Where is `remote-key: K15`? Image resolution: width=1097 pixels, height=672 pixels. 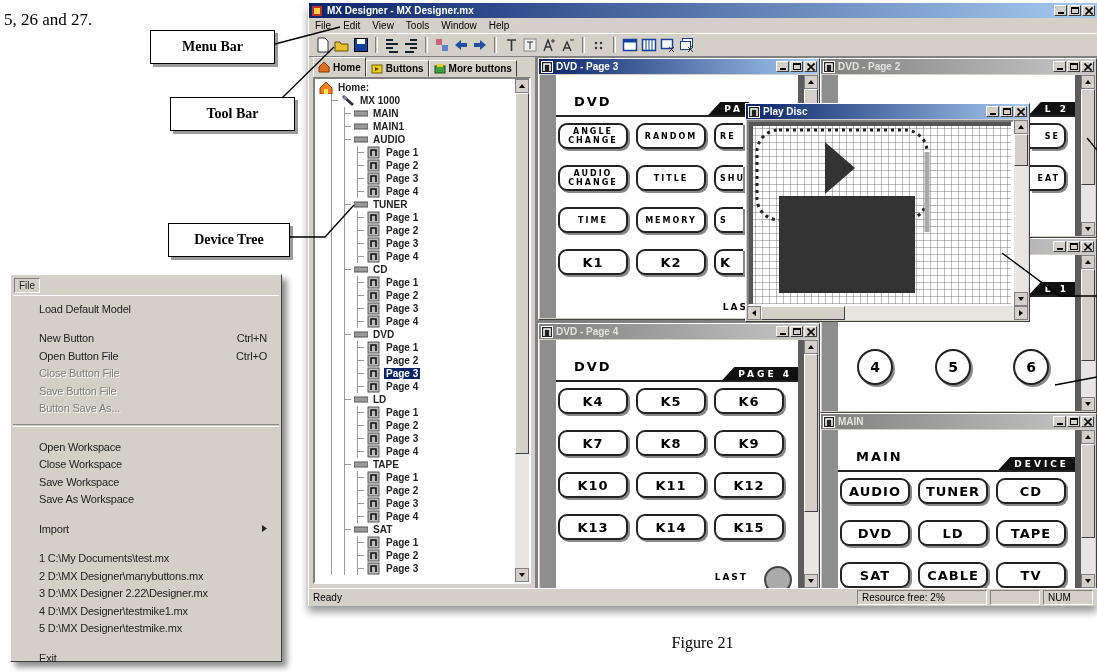 remote-key: K15 is located at coordinates (749, 527).